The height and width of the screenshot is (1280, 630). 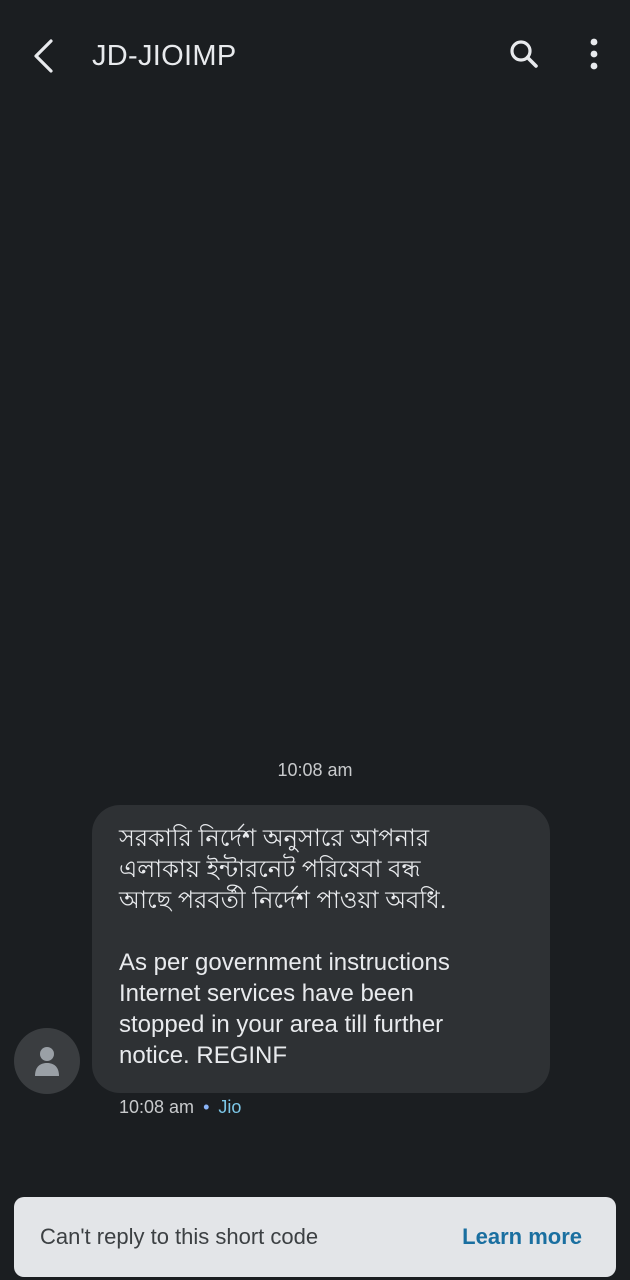 What do you see at coordinates (266, 993) in the screenshot?
I see `message-text-english-2: Internet services have been` at bounding box center [266, 993].